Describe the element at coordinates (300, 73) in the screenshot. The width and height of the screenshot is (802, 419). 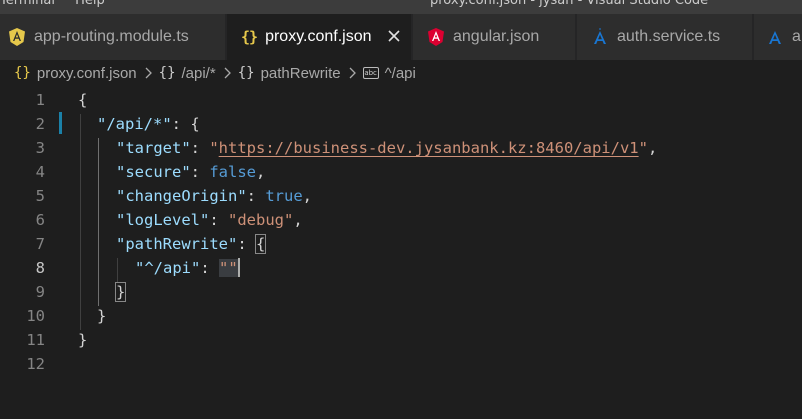
I see `breadcrumb-item-label: pathRewrite` at that location.